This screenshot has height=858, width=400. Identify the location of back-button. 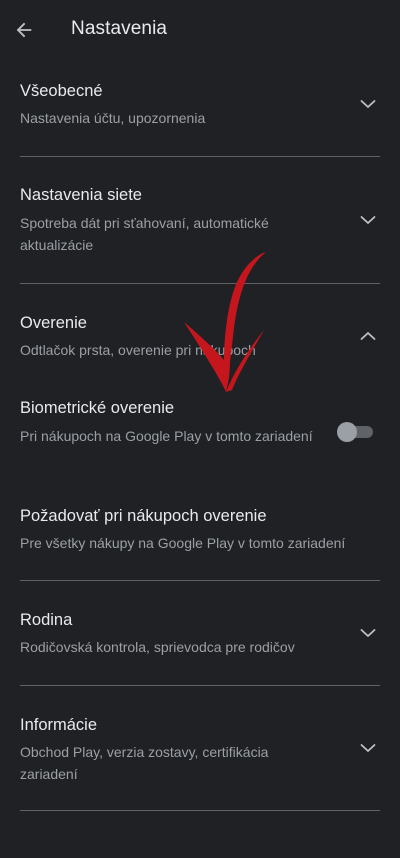
(24, 30).